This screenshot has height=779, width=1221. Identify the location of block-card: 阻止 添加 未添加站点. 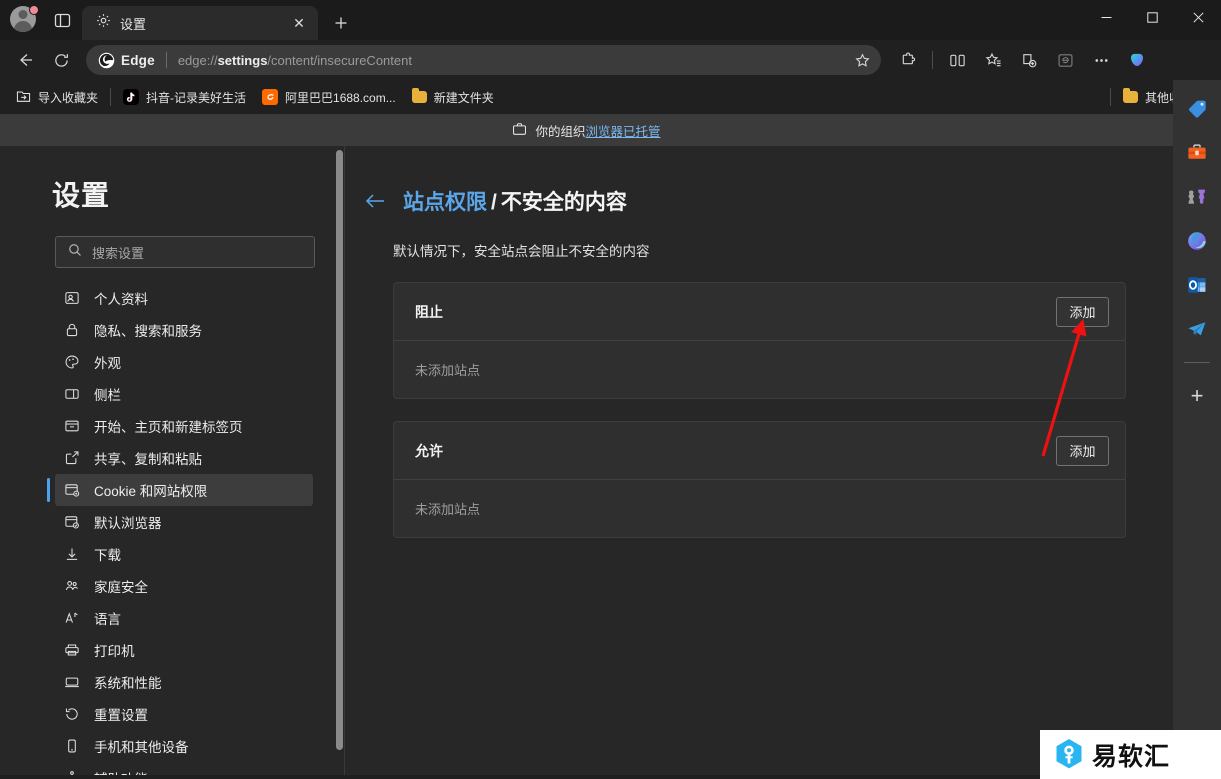
(759, 340).